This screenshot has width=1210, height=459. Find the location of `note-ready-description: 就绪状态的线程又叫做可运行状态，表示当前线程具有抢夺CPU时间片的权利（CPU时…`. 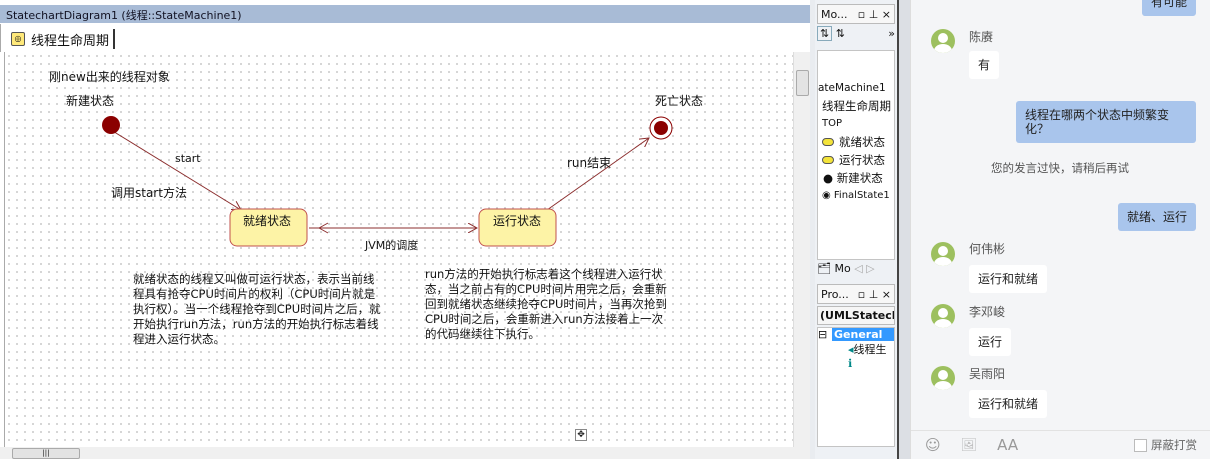

note-ready-description: 就绪状态的线程又叫做可运行状态，表示当前线程具有抢夺CPU时间片的权利（CPU时… is located at coordinates (257, 309).